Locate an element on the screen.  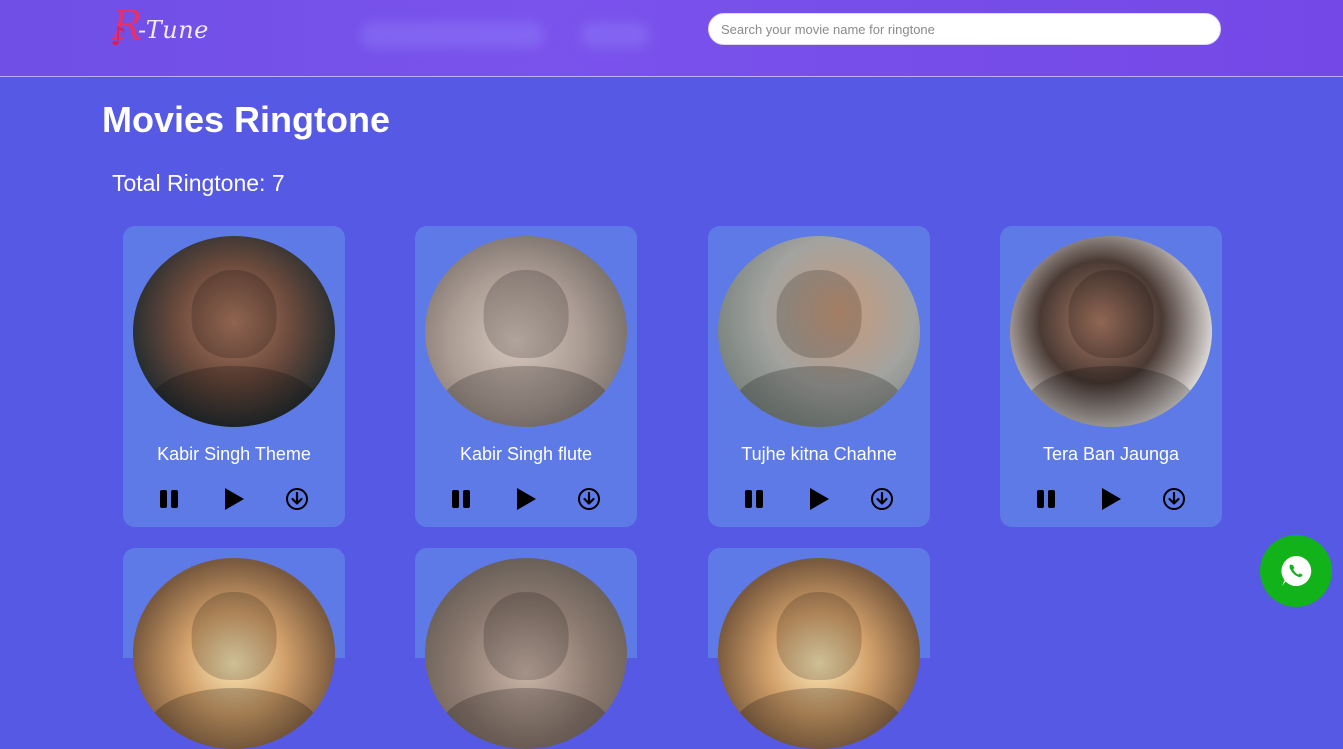
ringtone-title: Kabir Singh flute is located at coordinates (526, 454).